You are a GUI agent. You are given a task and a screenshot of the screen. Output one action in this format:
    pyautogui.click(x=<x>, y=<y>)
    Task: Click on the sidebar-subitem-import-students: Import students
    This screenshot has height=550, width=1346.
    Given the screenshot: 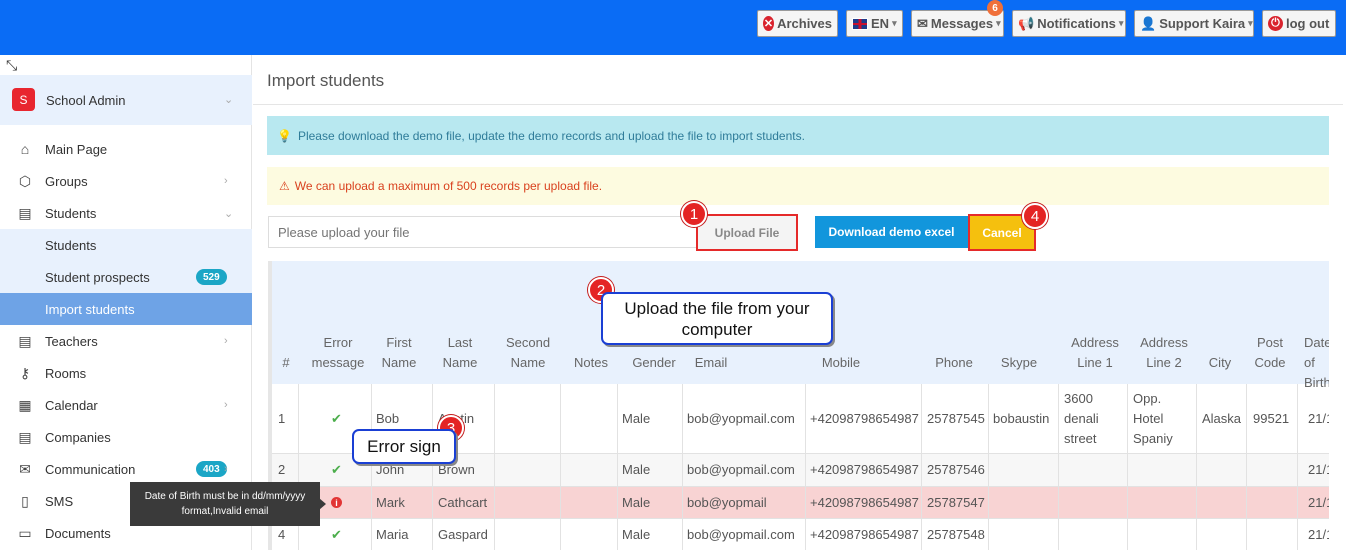 What is the action you would take?
    pyautogui.click(x=126, y=309)
    